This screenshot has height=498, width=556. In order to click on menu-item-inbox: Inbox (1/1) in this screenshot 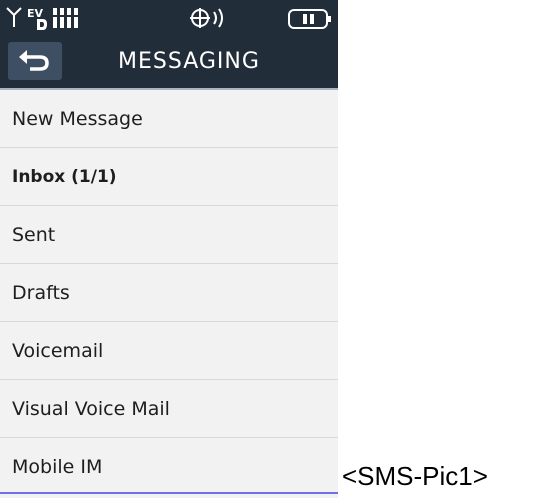, I will do `click(169, 177)`.